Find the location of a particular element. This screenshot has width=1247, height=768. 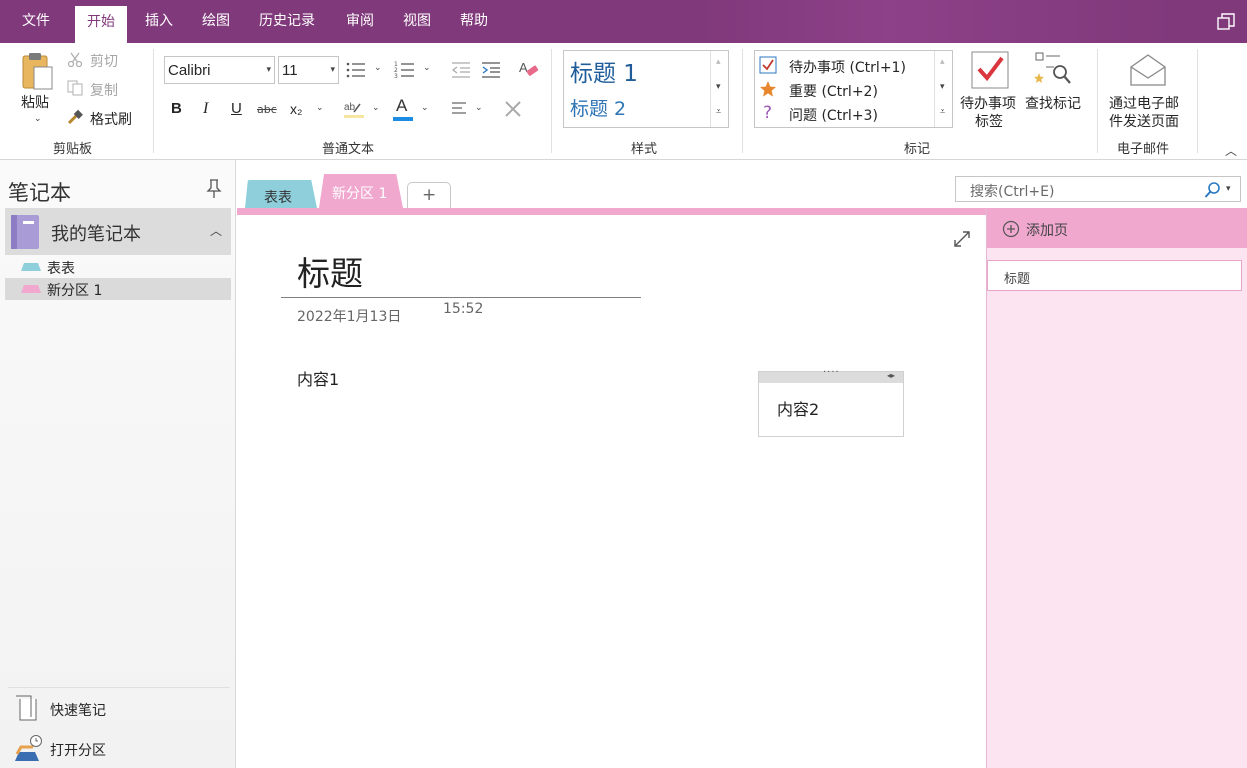

collapse-ribbon-icon: ︿ is located at coordinates (1231, 150).